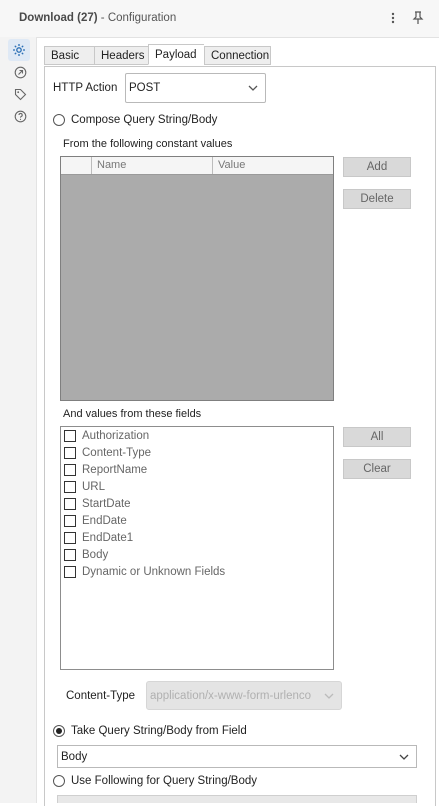  I want to click on content-type-label: Content-Type, so click(101, 696).